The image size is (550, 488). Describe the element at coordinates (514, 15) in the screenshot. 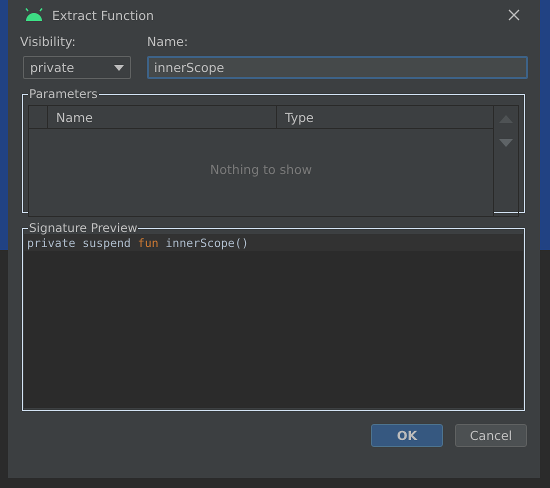

I see `close-icon` at that location.